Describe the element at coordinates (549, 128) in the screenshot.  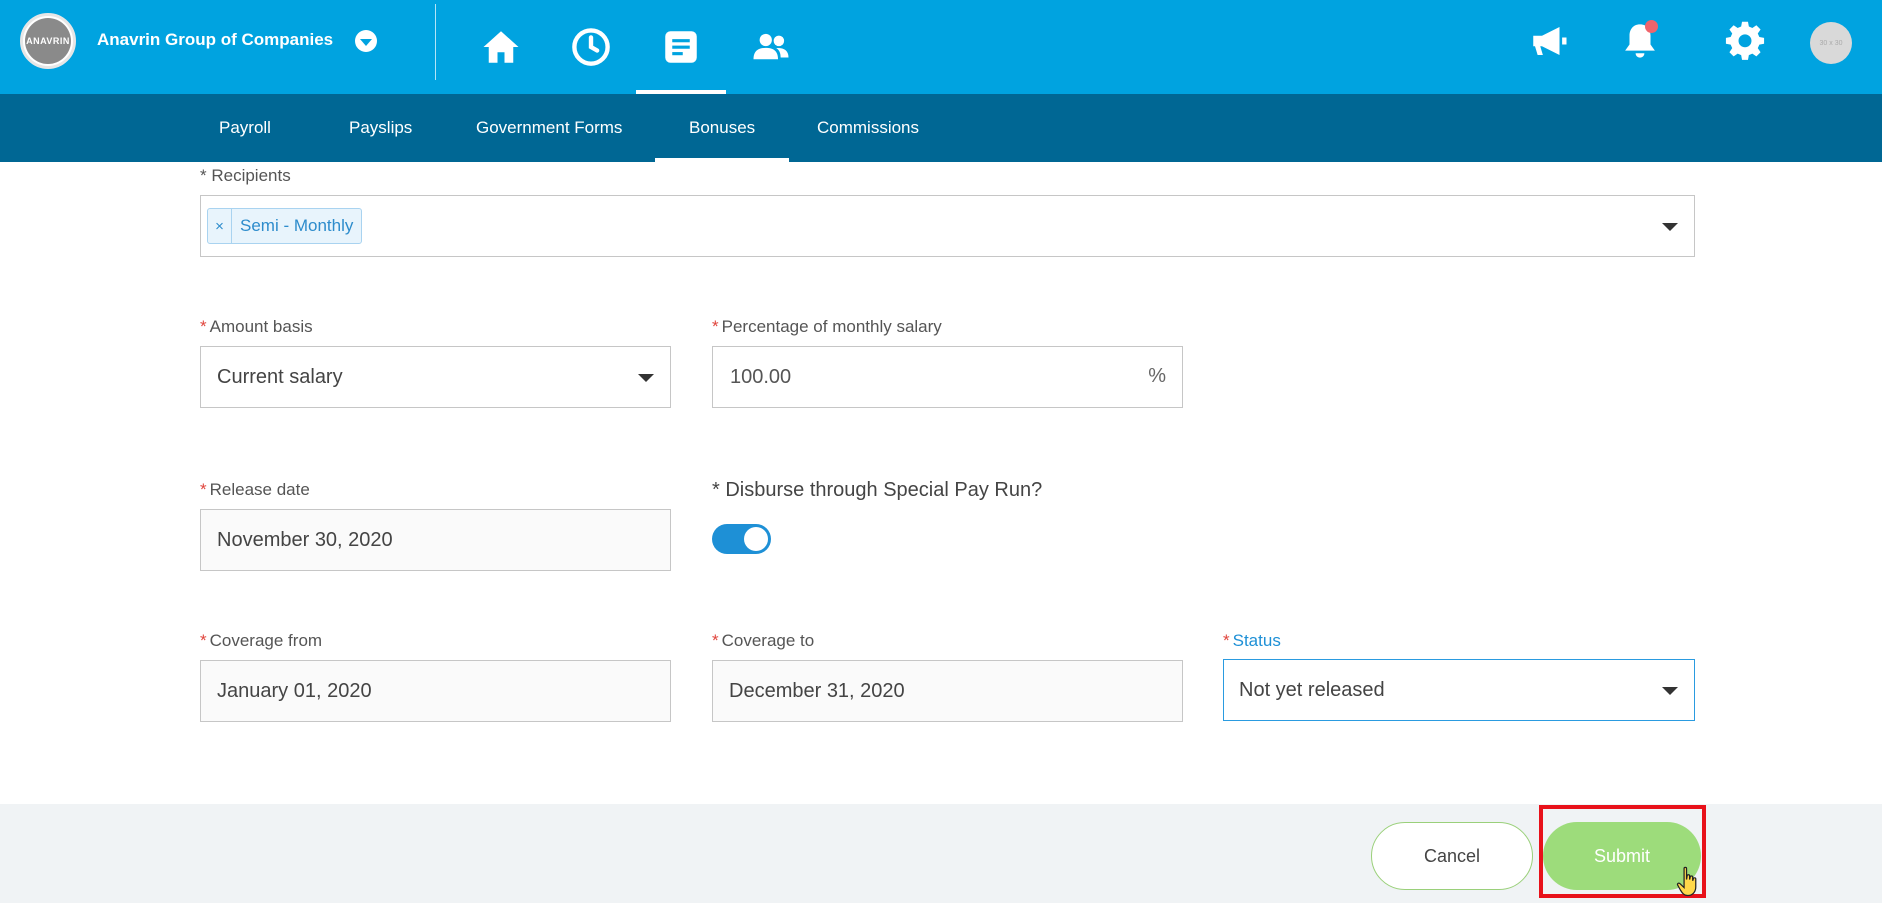
I see `tab-government-forms: Government Forms` at that location.